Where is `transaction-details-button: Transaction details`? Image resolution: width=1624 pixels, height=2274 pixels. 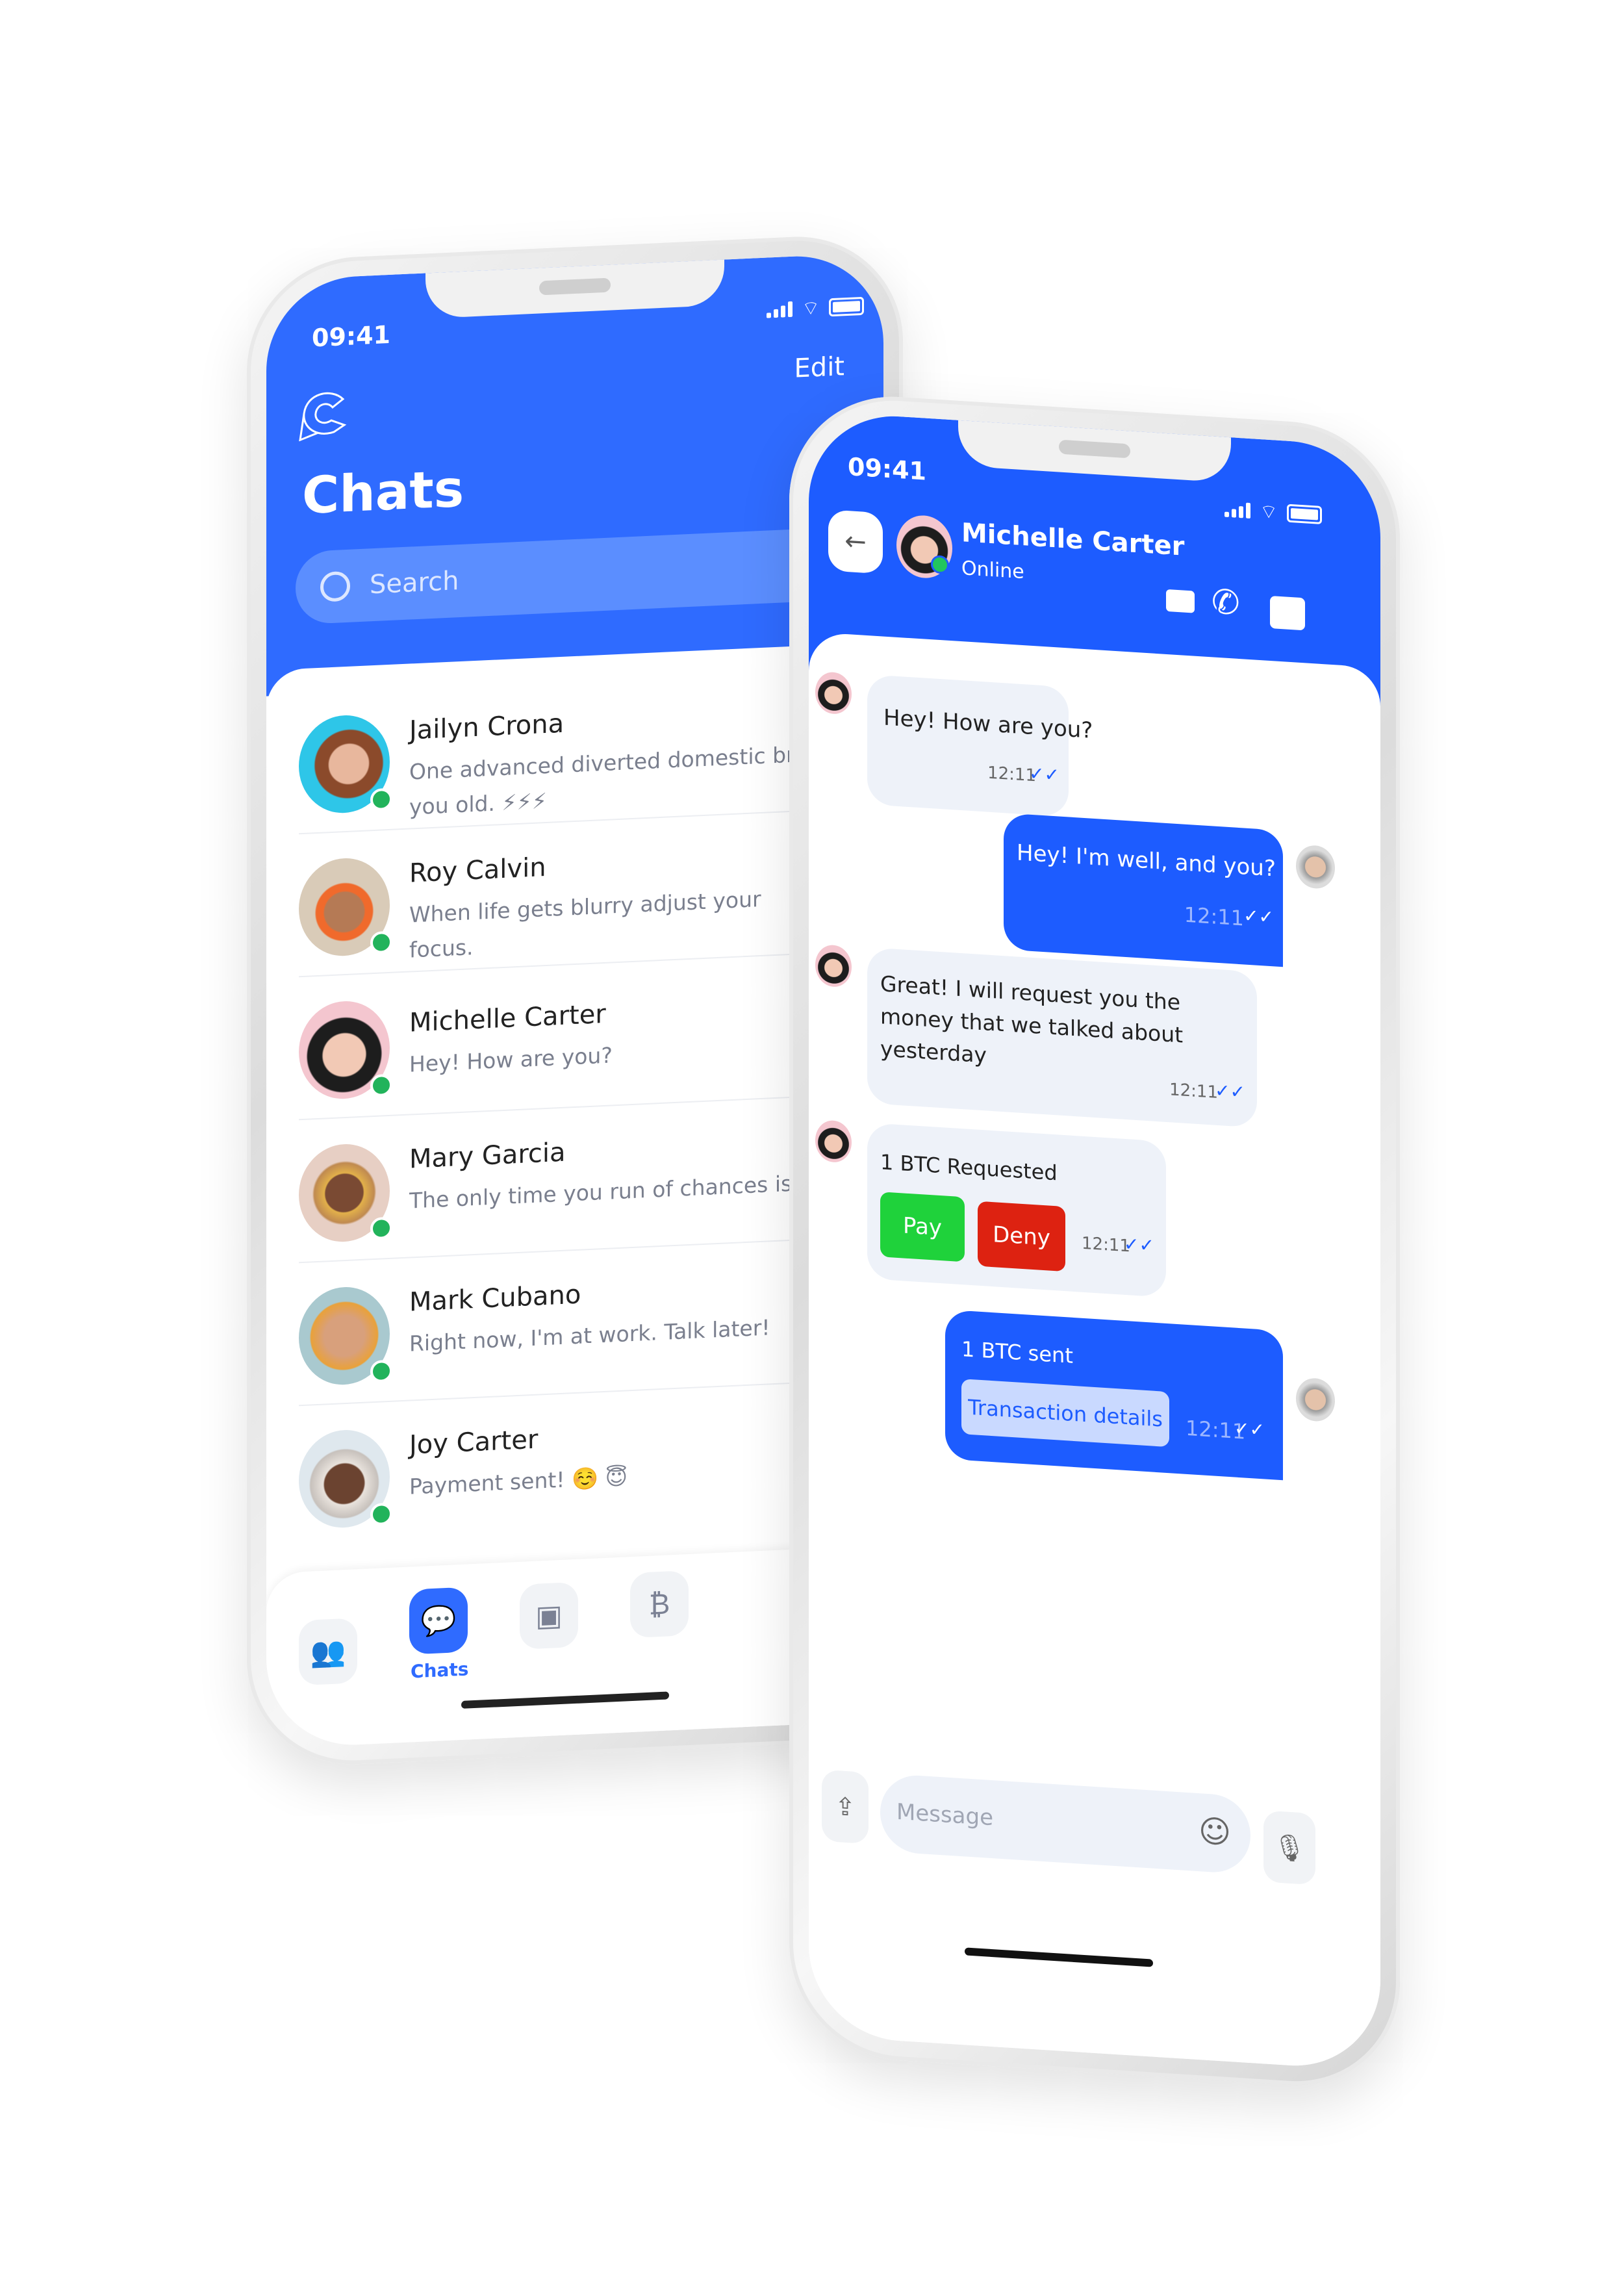 transaction-details-button: Transaction details is located at coordinates (1065, 1413).